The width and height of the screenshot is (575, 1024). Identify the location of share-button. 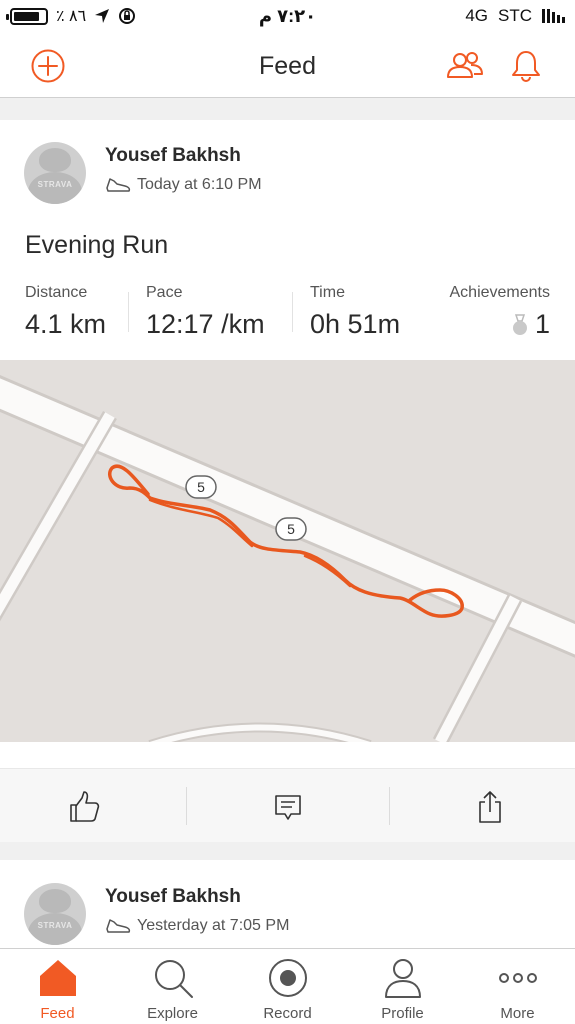
(490, 807).